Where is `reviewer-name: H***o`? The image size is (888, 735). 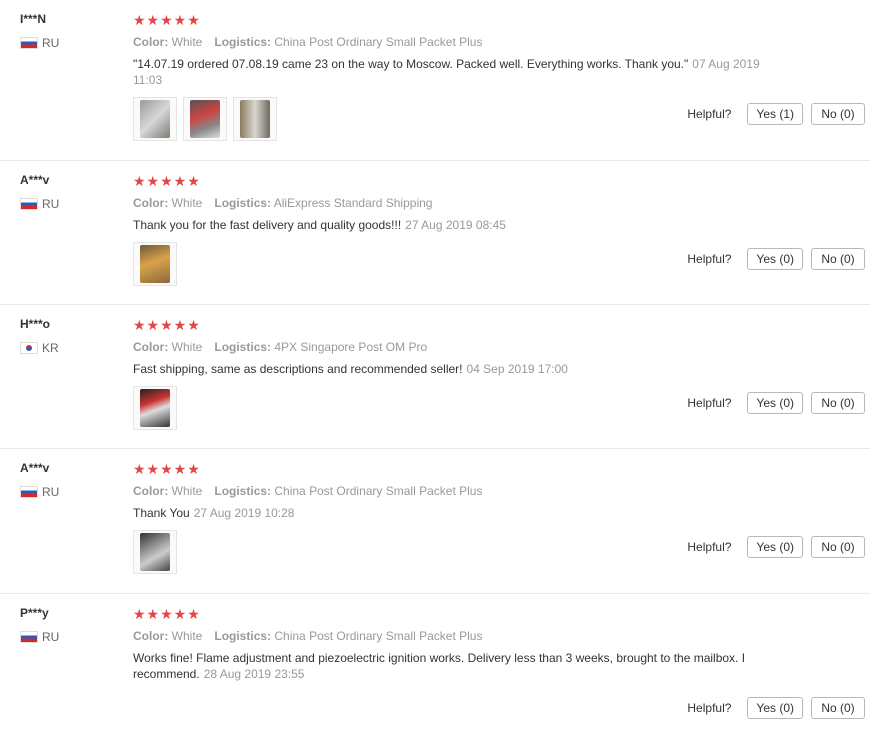 reviewer-name: H***o is located at coordinates (35, 324).